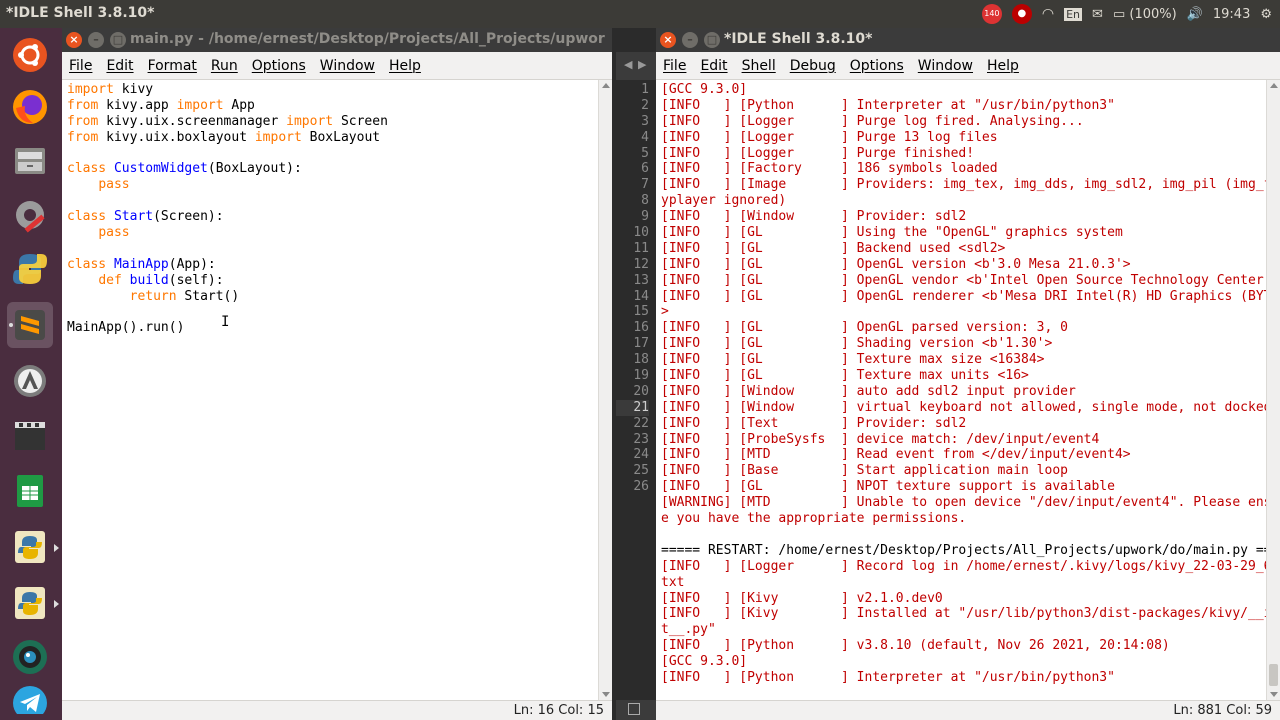 The image size is (1280, 720). Describe the element at coordinates (1145, 14) in the screenshot. I see `battery-indicator: ▭ (100%)` at that location.